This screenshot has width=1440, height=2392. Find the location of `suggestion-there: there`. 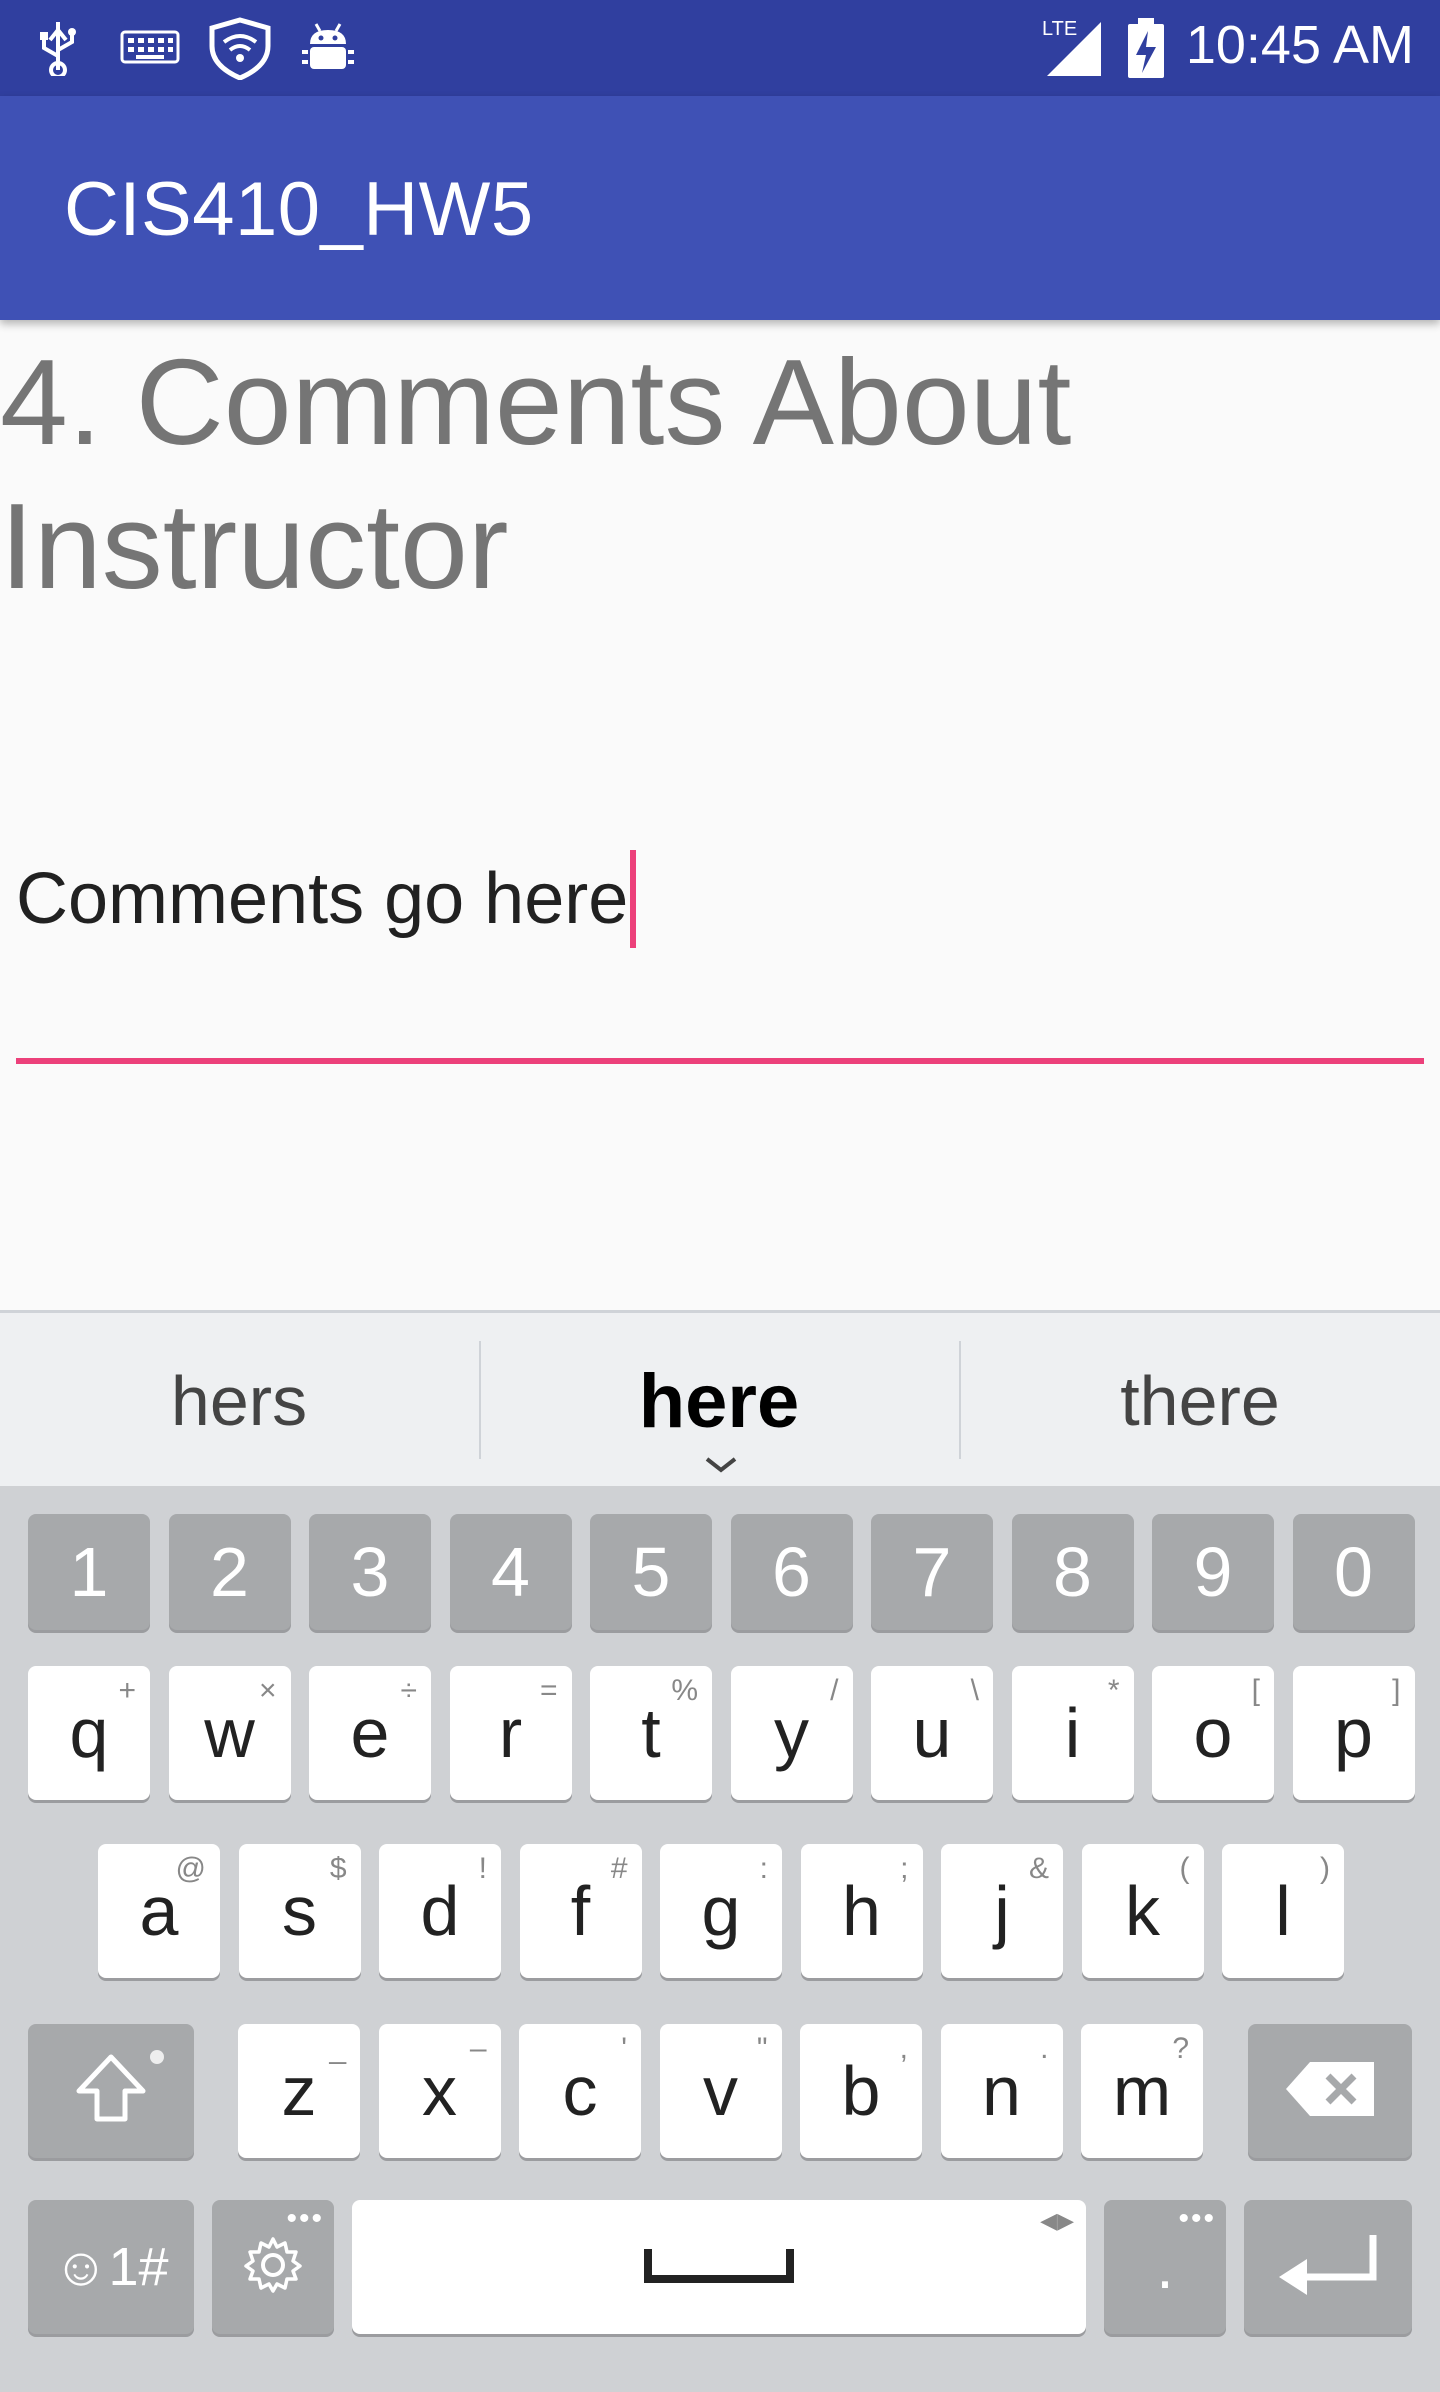

suggestion-there: there is located at coordinates (1200, 1401).